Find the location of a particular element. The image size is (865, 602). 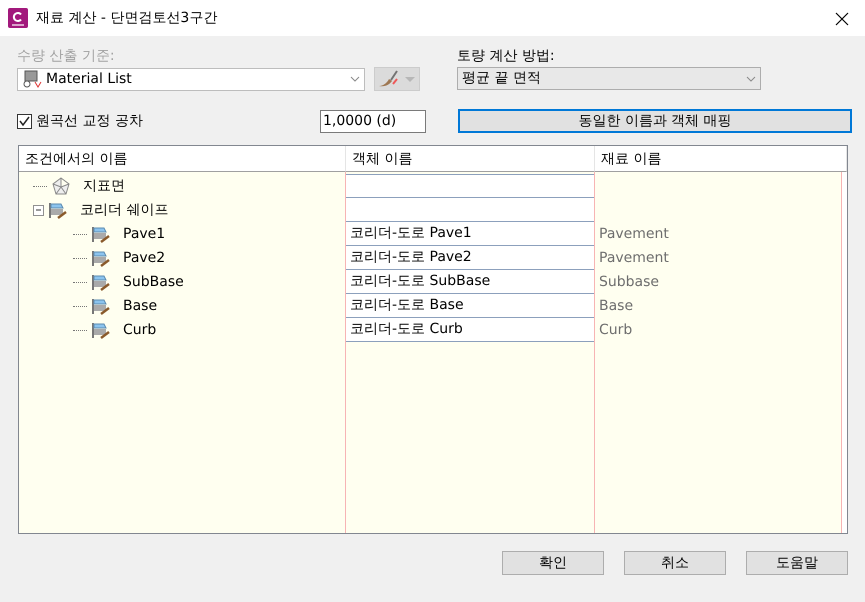

close-icon is located at coordinates (842, 19).